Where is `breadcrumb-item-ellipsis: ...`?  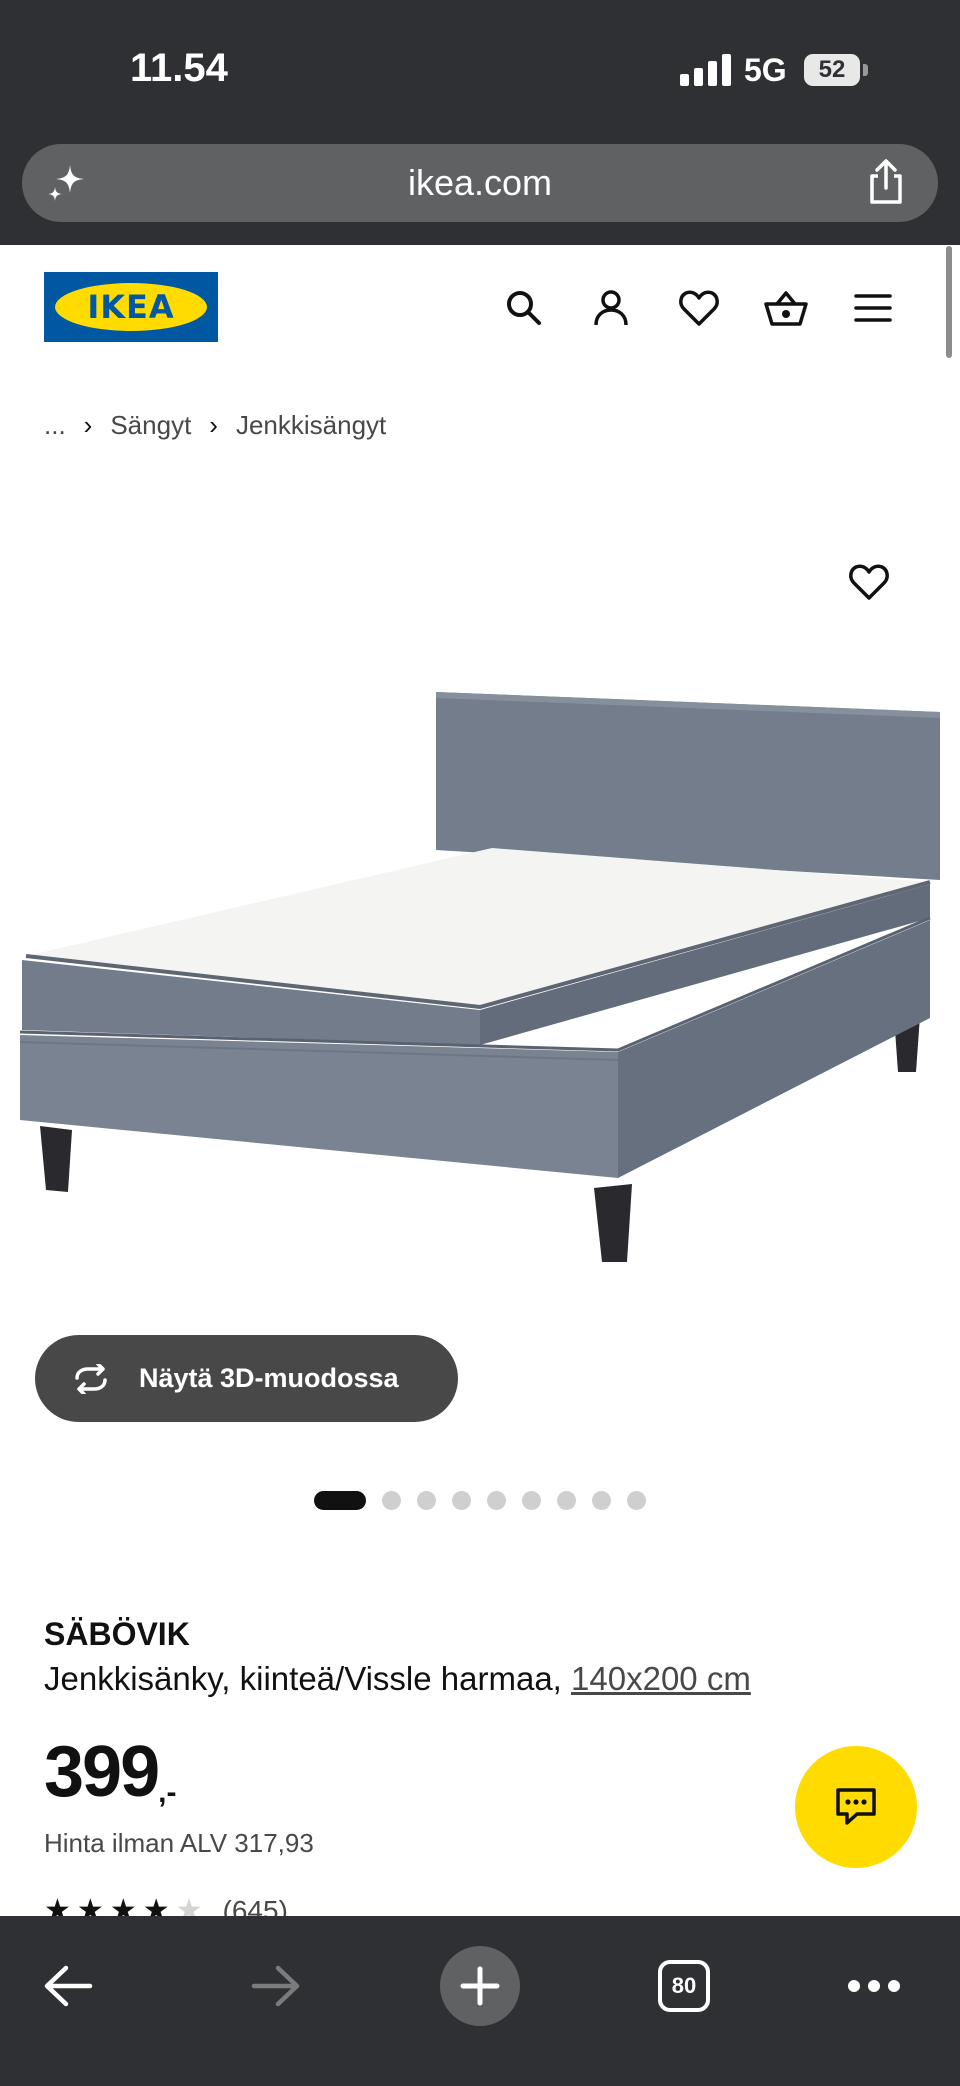 breadcrumb-item-ellipsis: ... is located at coordinates (55, 425).